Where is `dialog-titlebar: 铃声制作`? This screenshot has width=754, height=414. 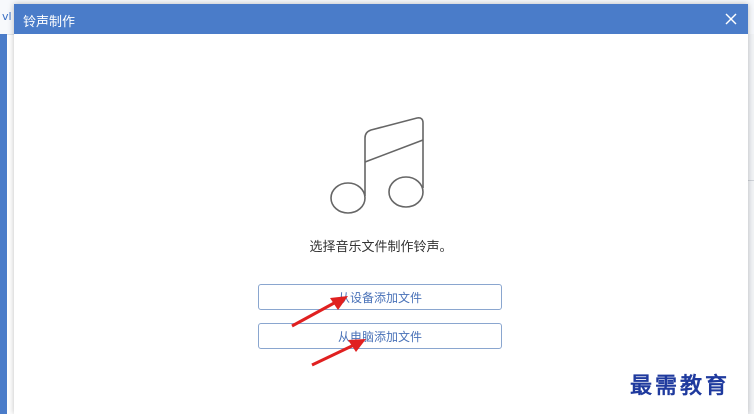
dialog-titlebar: 铃声制作 is located at coordinates (381, 19).